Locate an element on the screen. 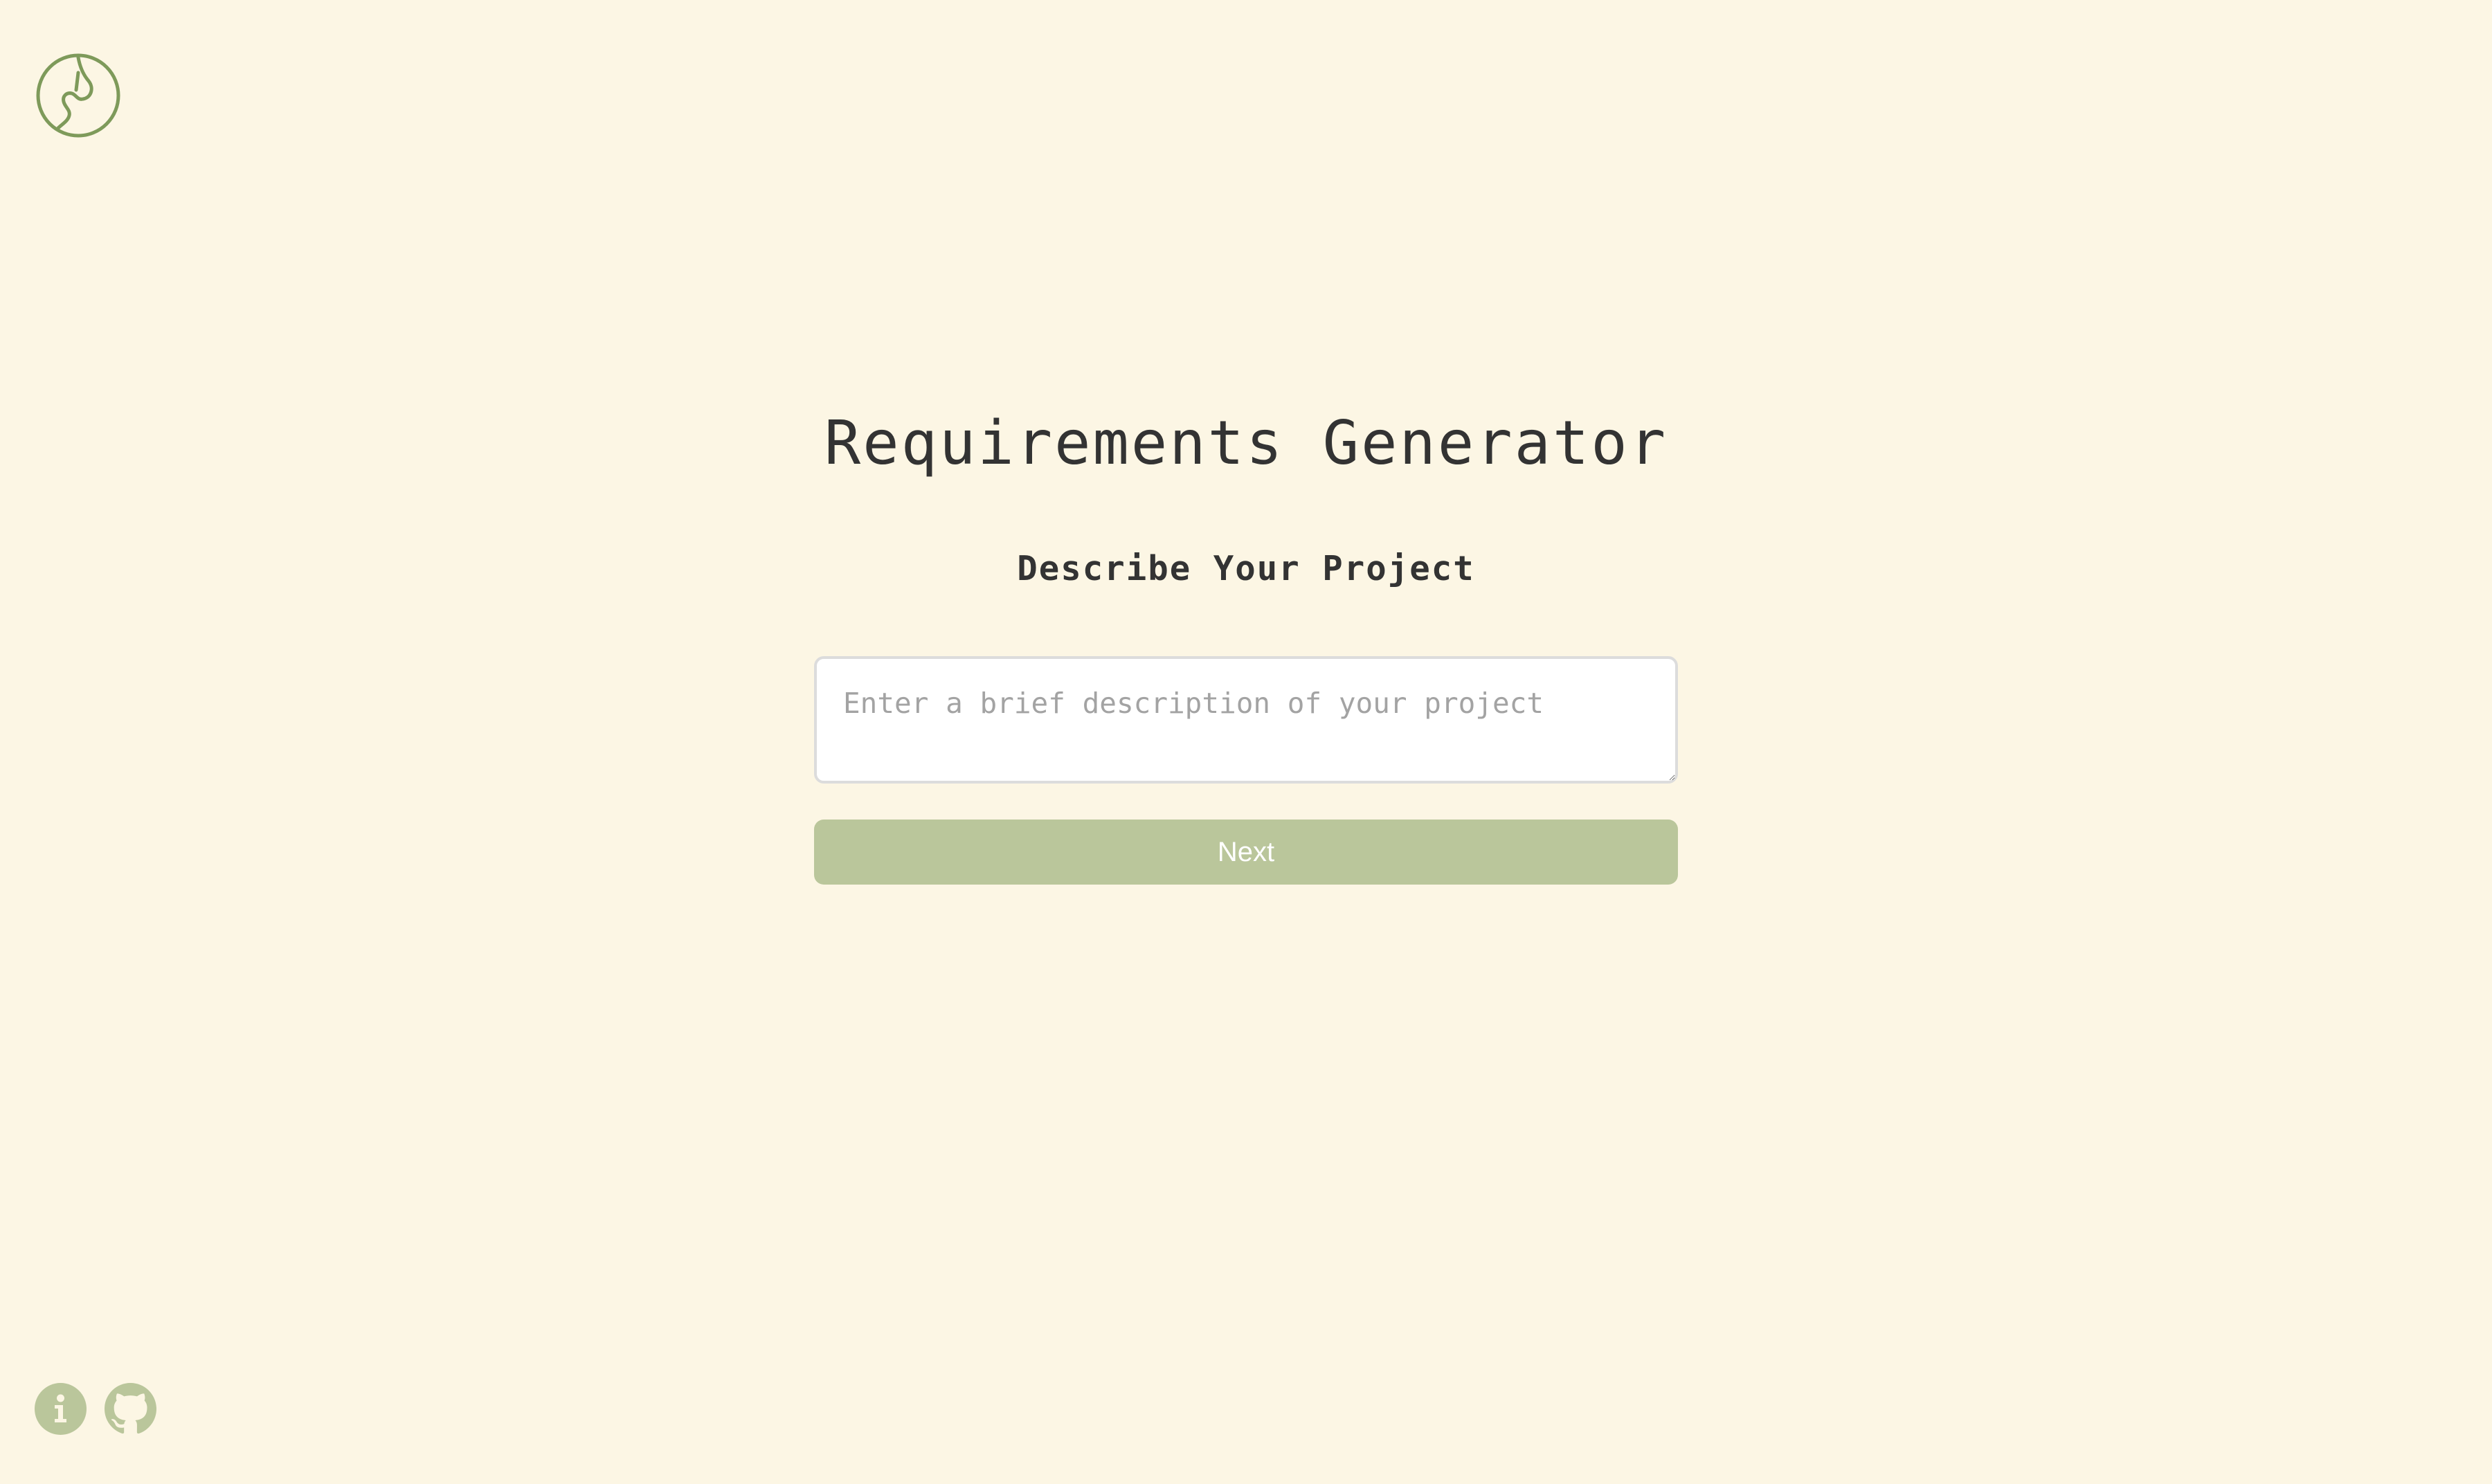  section-subtitle: Describe Your Project is located at coordinates (1246, 568).